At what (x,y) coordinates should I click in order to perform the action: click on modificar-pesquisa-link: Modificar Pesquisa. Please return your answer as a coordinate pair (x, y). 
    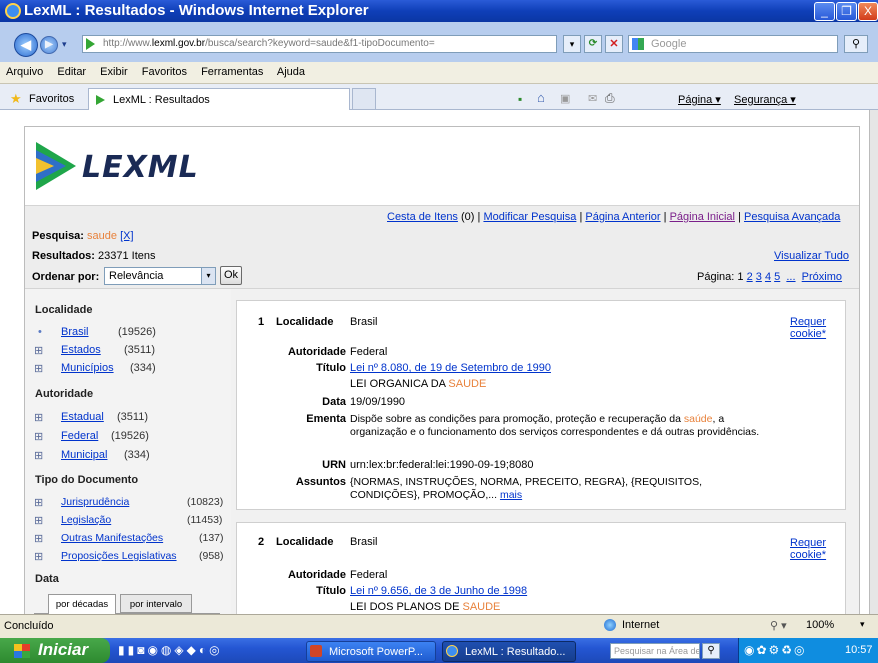
    Looking at the image, I should click on (529, 217).